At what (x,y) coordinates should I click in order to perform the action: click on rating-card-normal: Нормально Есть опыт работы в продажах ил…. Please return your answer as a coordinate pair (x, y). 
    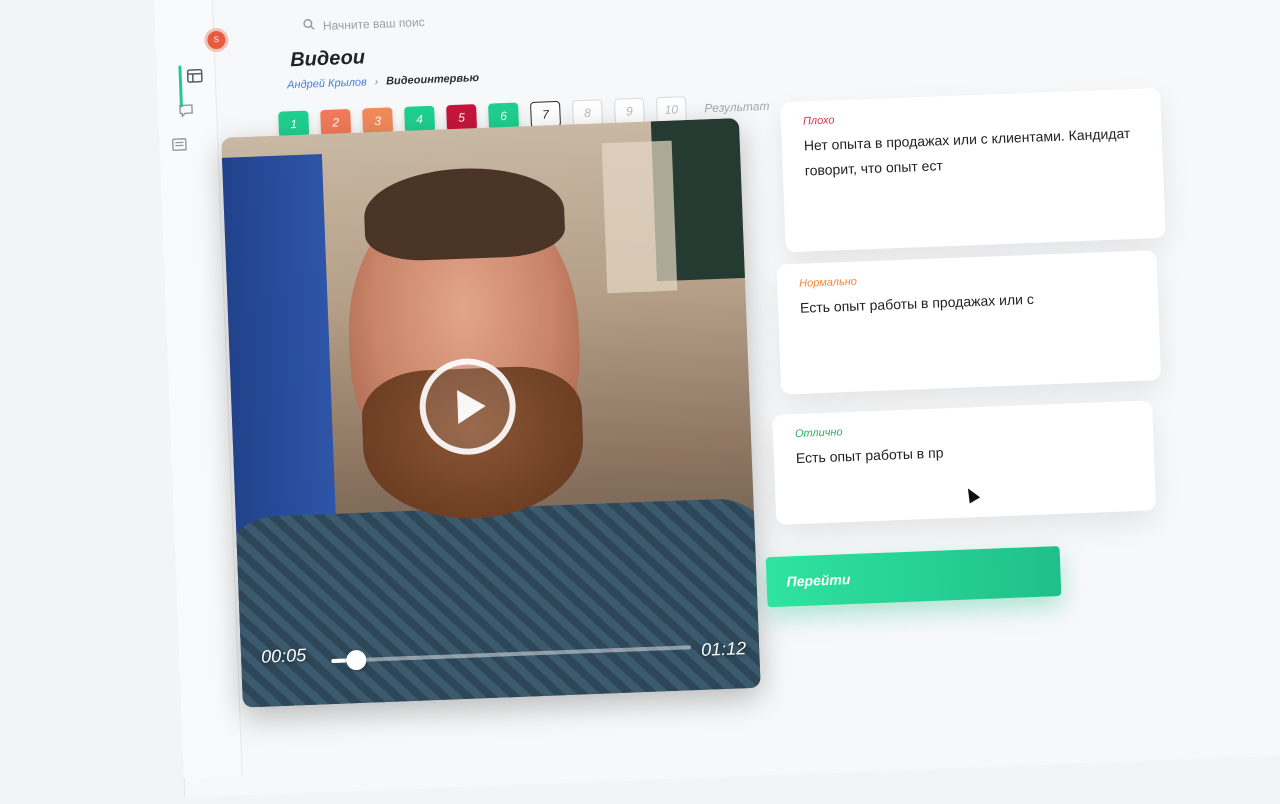
    Looking at the image, I should click on (968, 322).